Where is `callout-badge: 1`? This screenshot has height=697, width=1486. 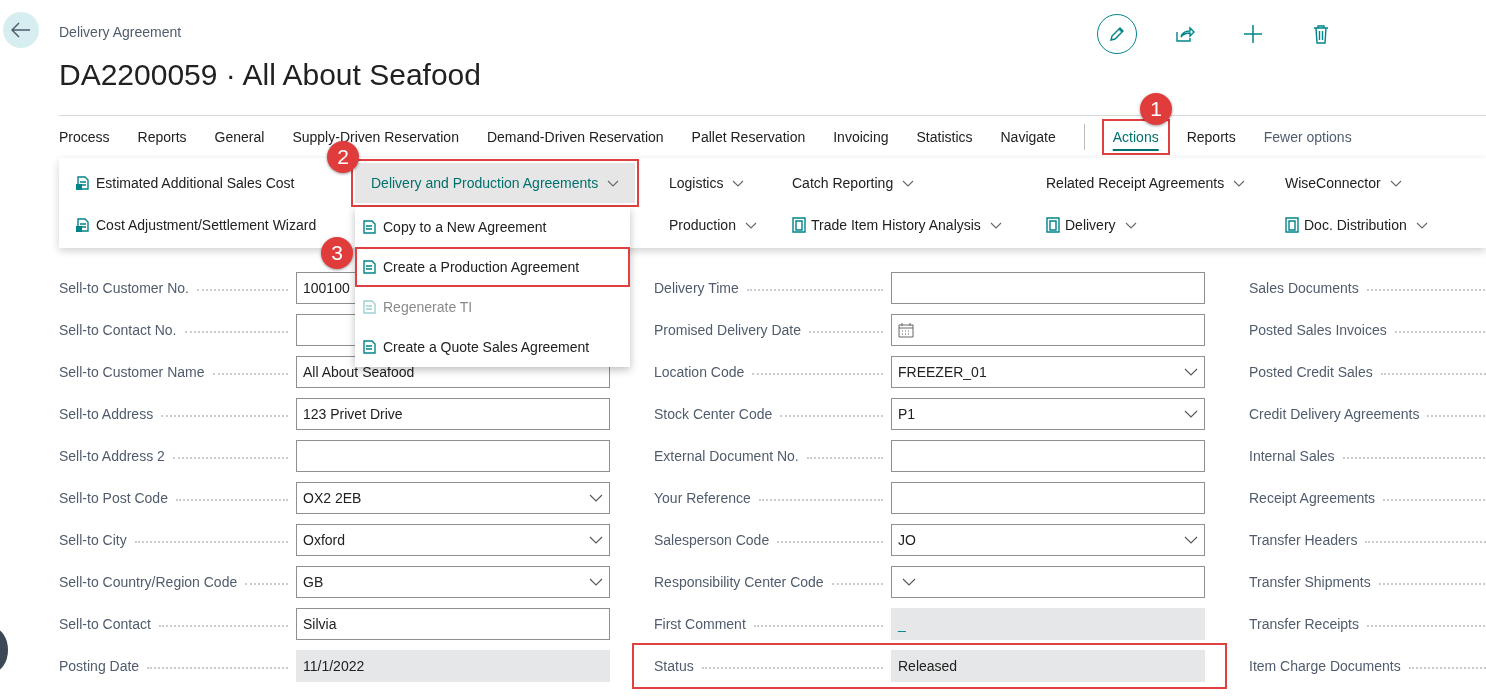 callout-badge: 1 is located at coordinates (1156, 109).